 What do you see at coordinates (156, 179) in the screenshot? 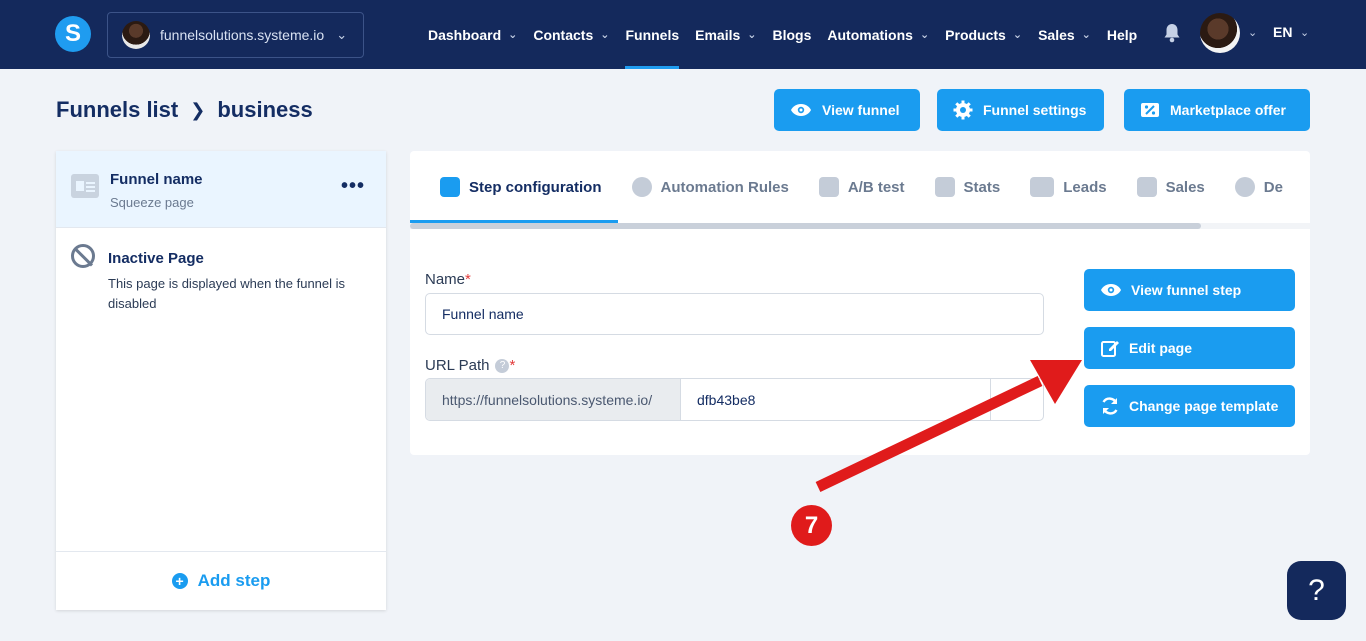
I see `step-title: Funnel name` at bounding box center [156, 179].